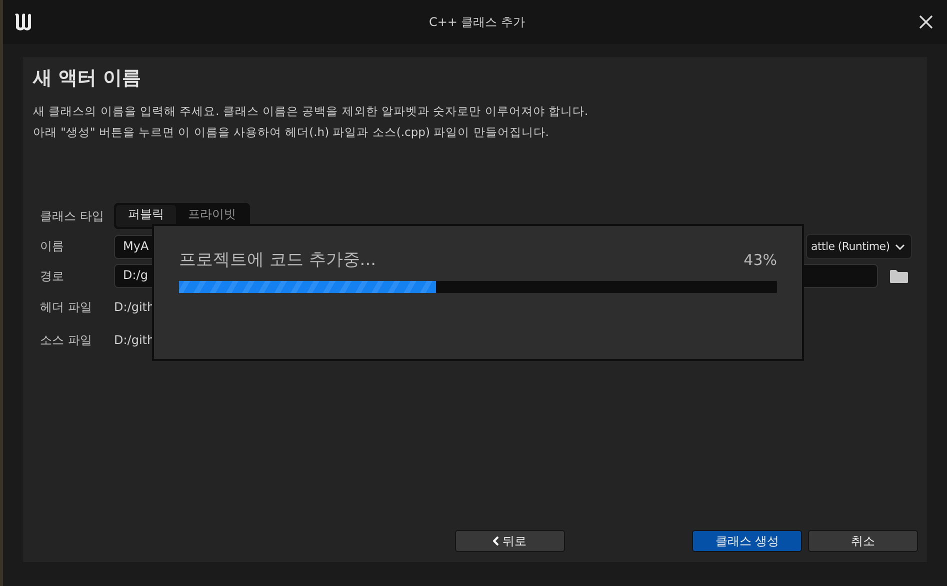  Describe the element at coordinates (52, 246) in the screenshot. I see `field-label: 이름` at that location.